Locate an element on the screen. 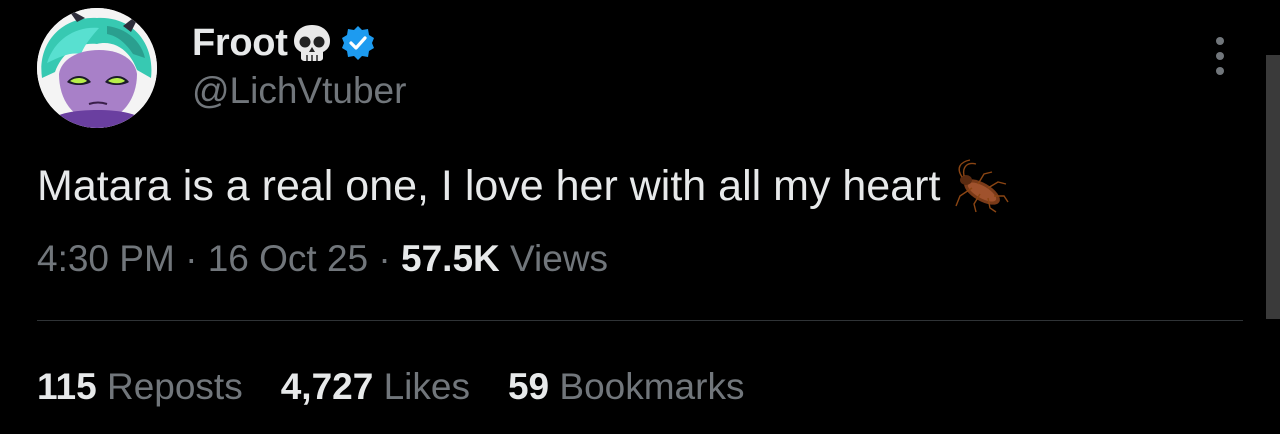 The image size is (1280, 434). views-count: 57.5K is located at coordinates (450, 258).